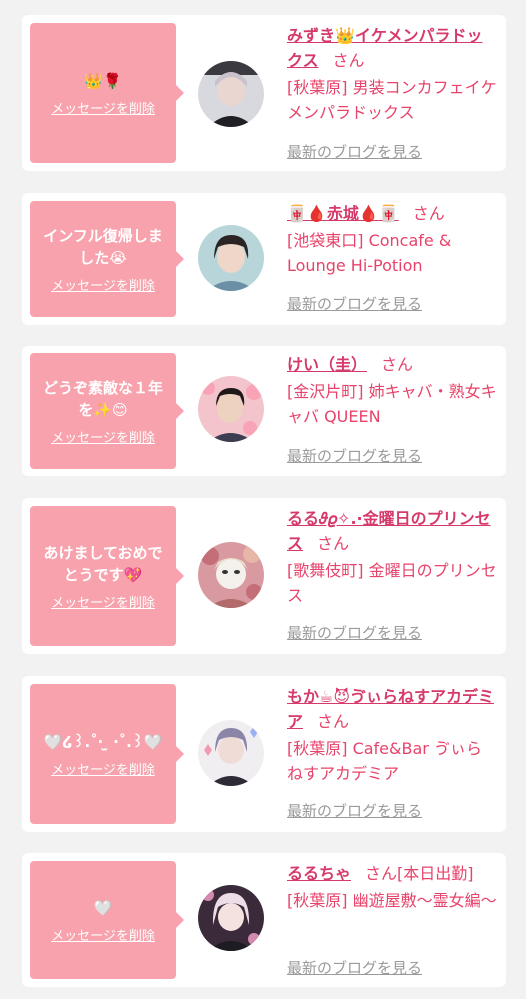  I want to click on cast-name-link: けい（圭）, so click(327, 364).